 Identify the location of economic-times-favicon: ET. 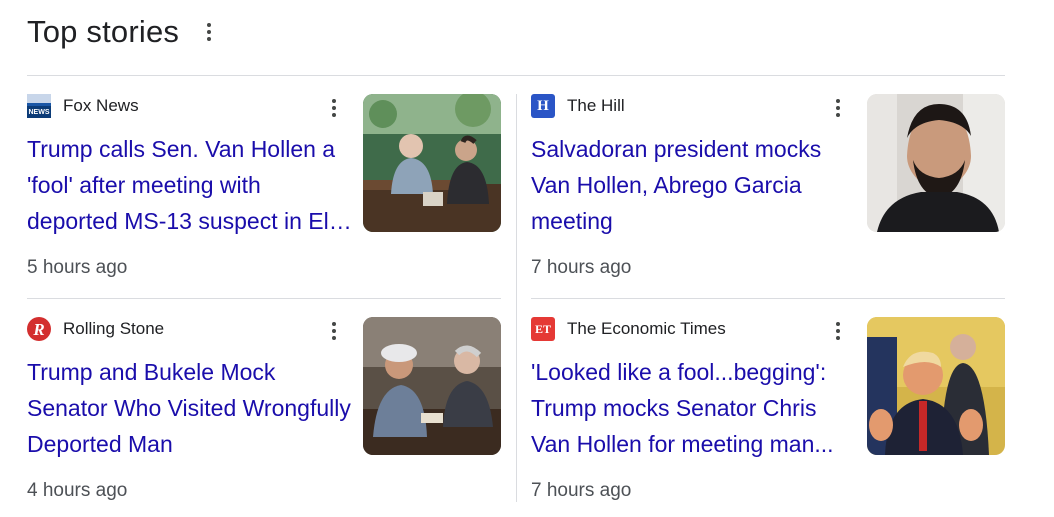
(543, 329).